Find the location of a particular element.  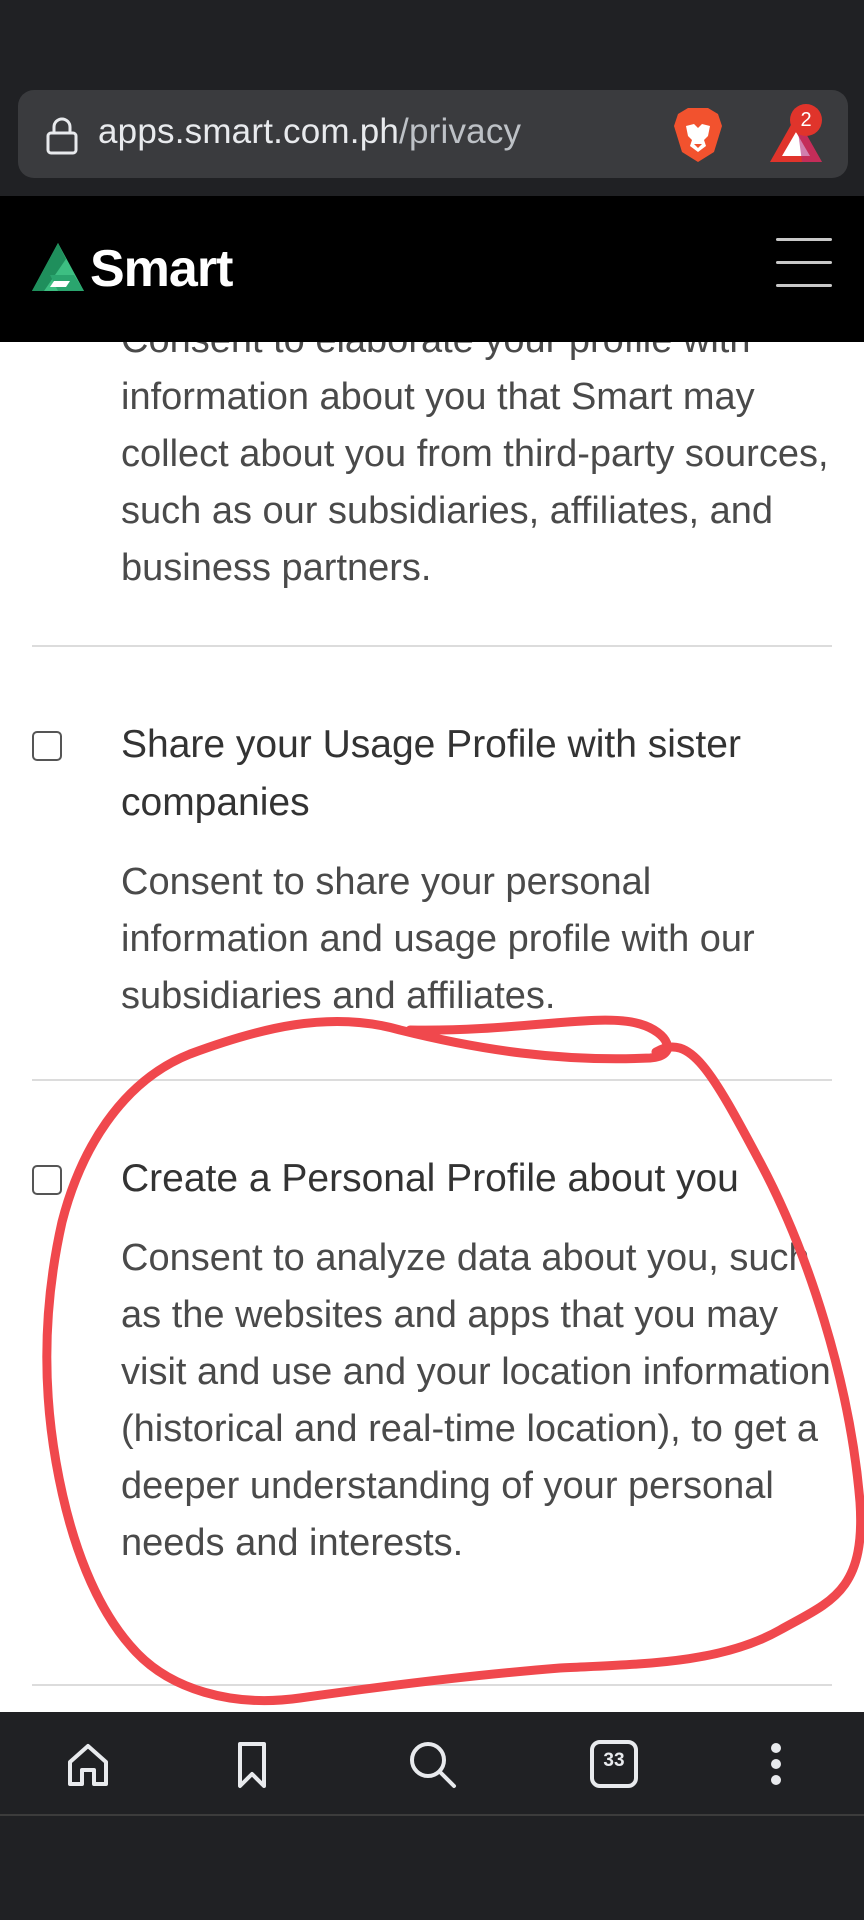

consent-title-personal-profile: Create a Personal Profile about you is located at coordinates (430, 1178).